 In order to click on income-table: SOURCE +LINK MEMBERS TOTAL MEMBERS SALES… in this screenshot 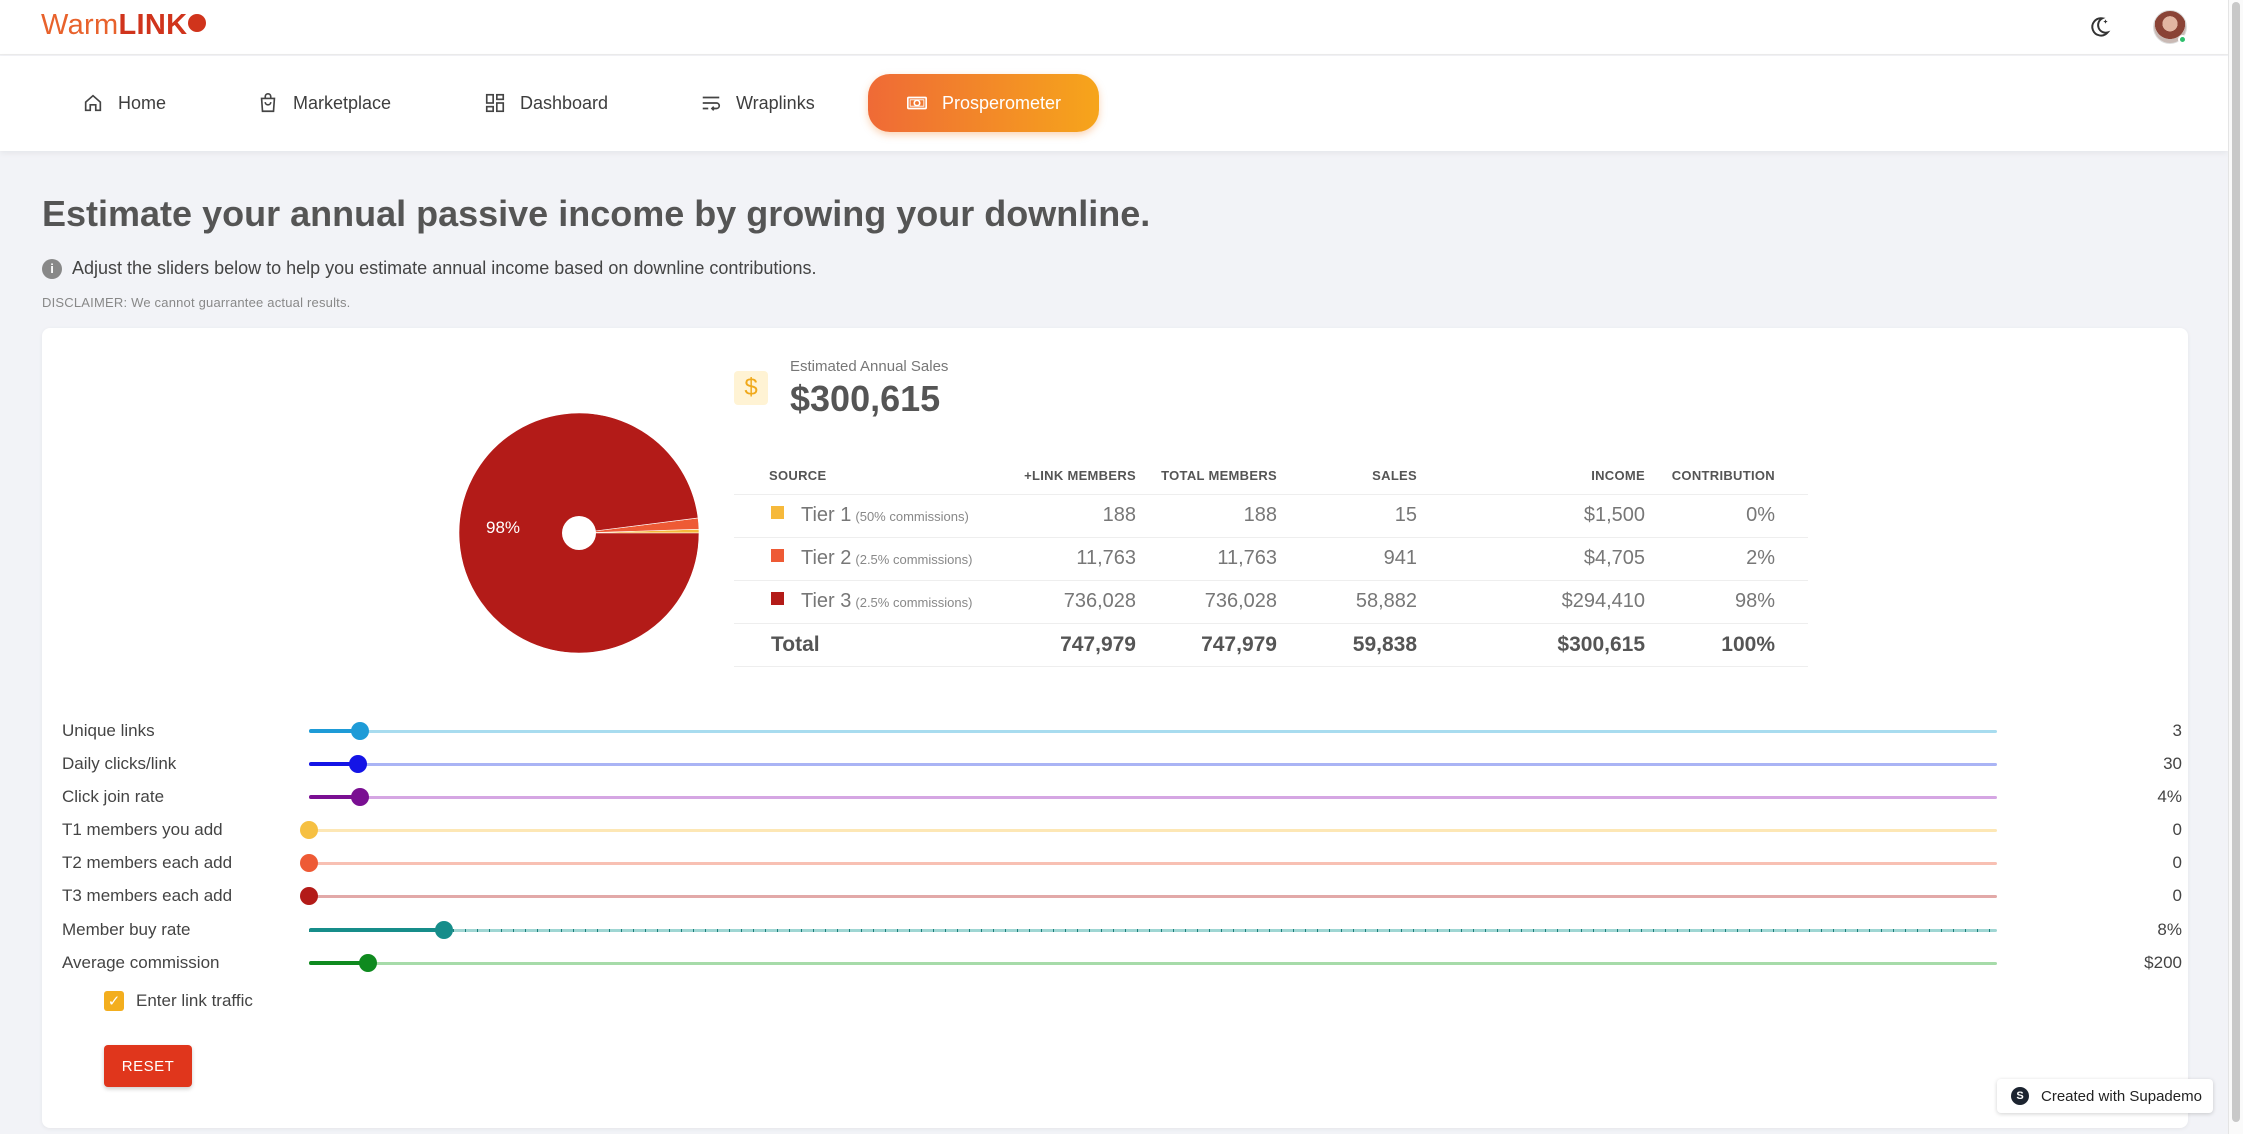, I will do `click(1271, 562)`.